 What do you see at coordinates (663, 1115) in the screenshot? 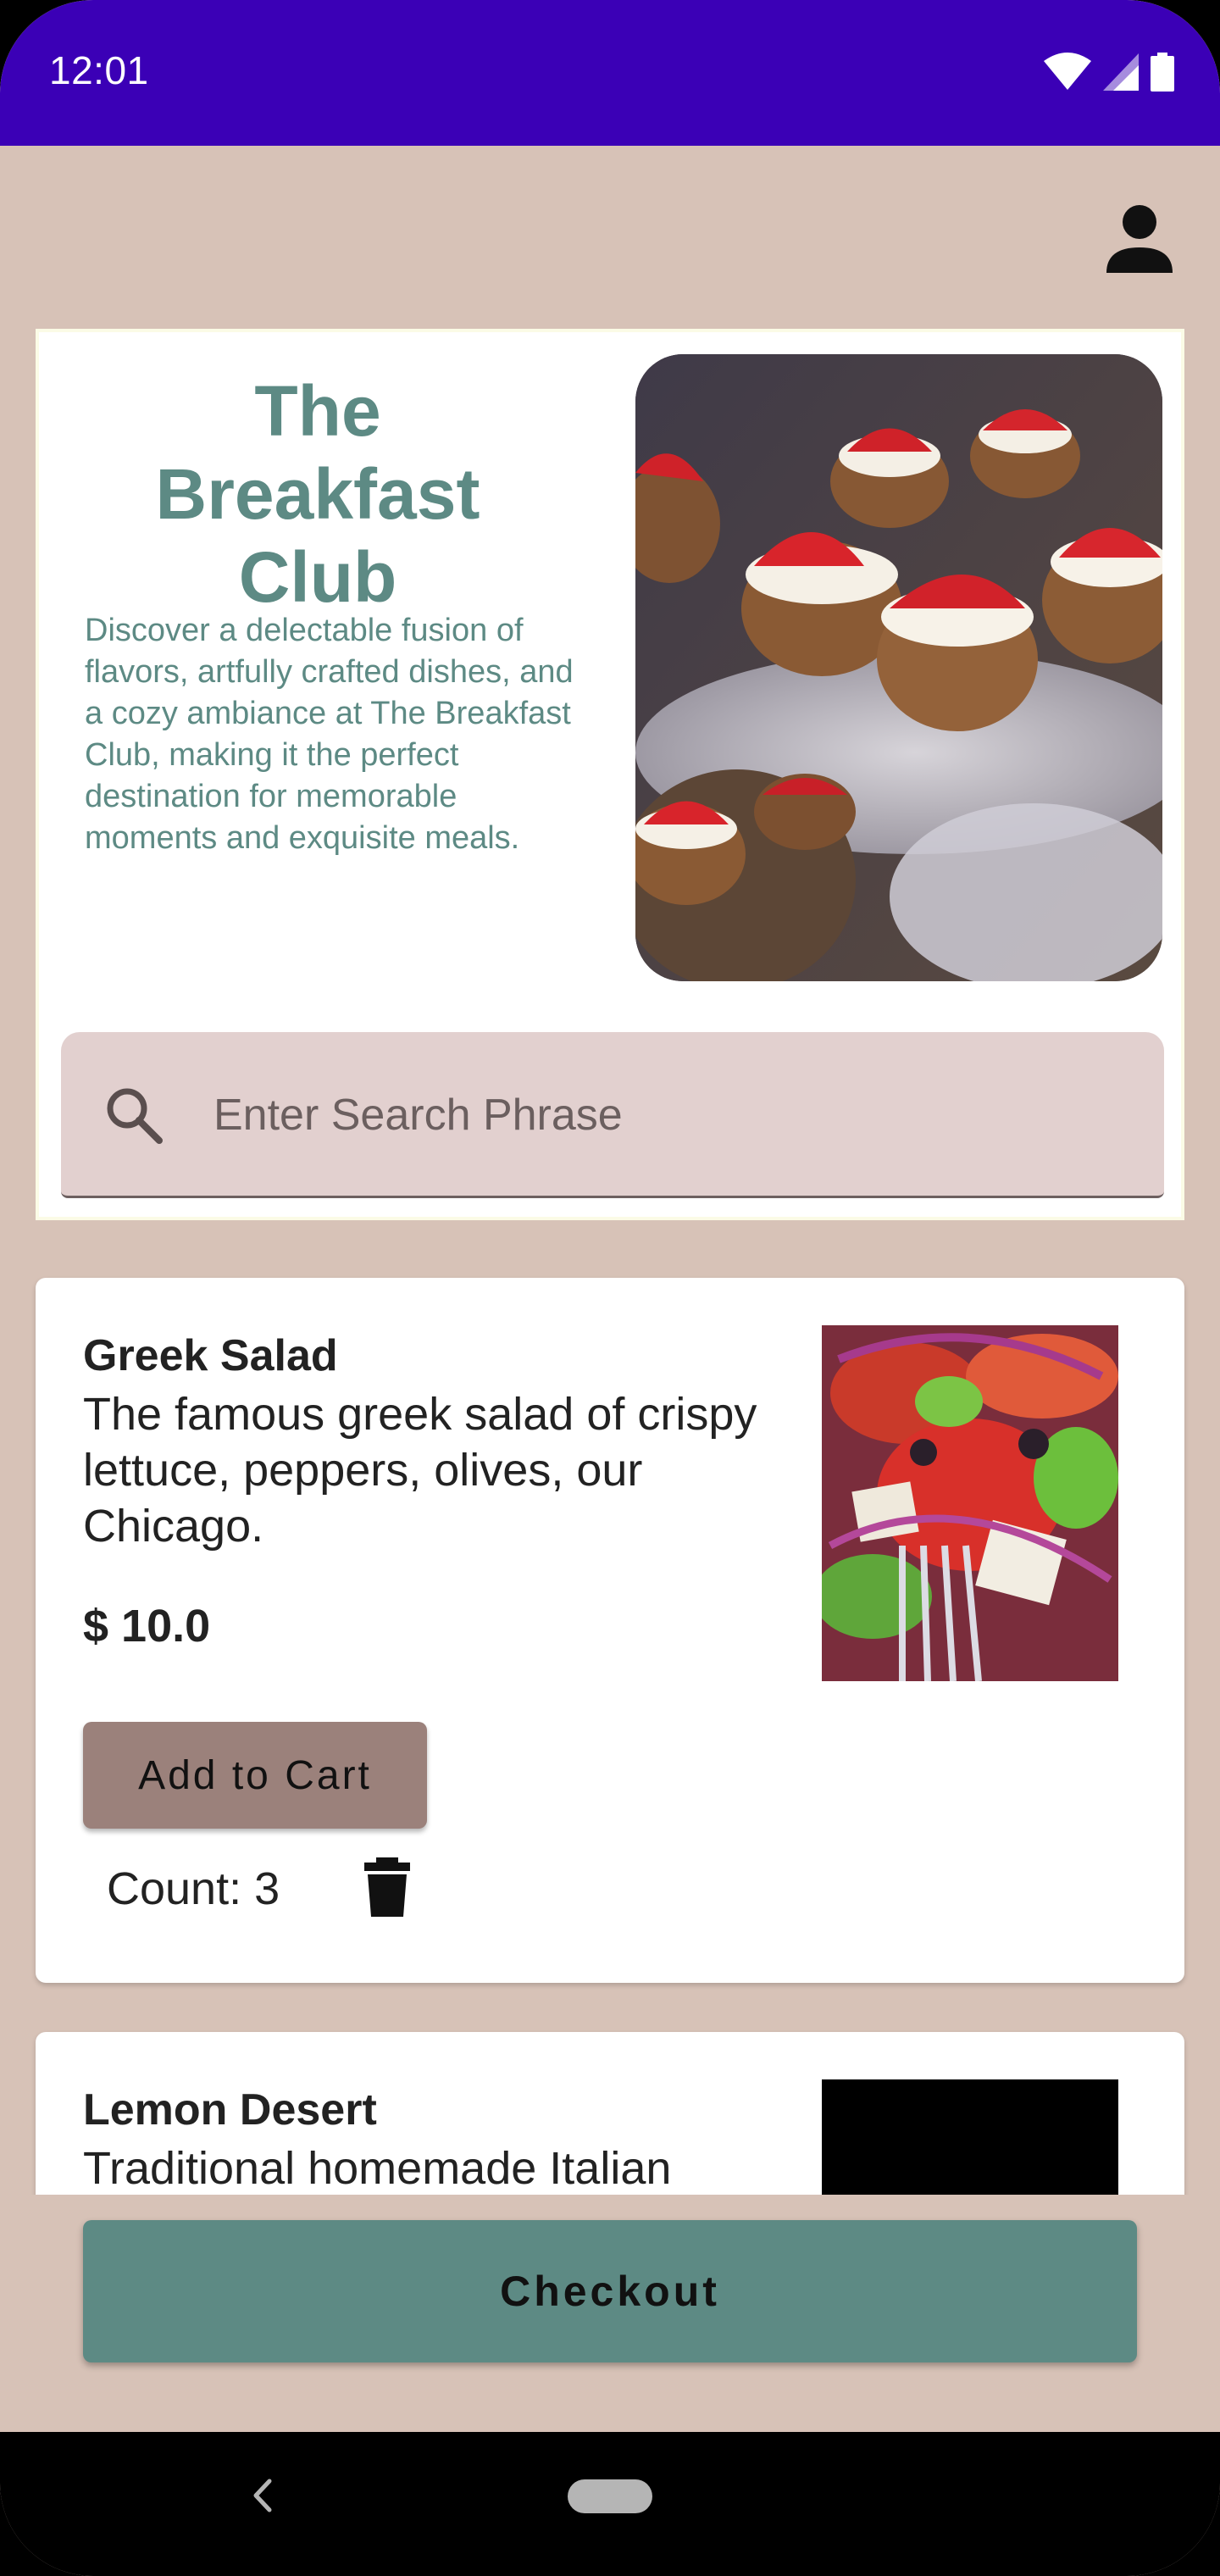
I see `search-input` at bounding box center [663, 1115].